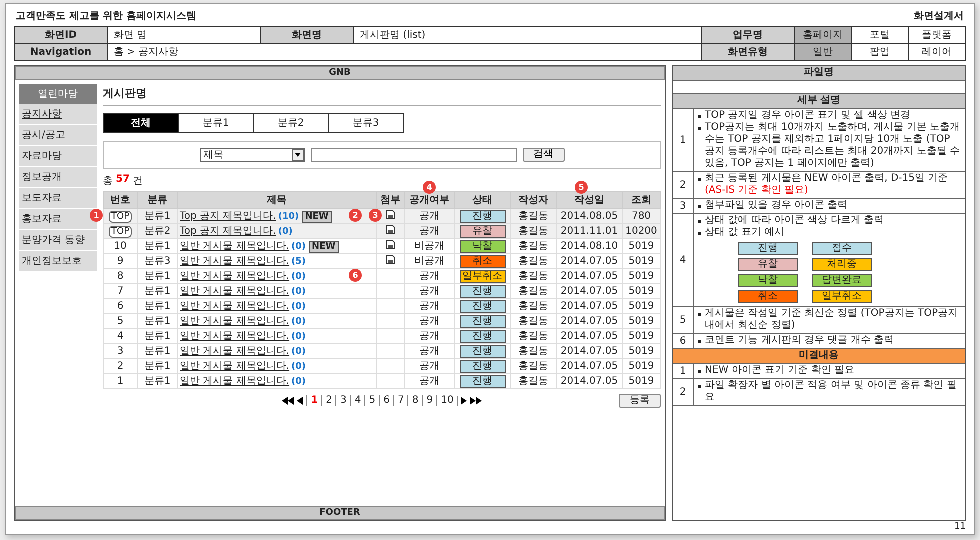 Image resolution: width=980 pixels, height=540 pixels. I want to click on section-header: 파일명, so click(819, 73).